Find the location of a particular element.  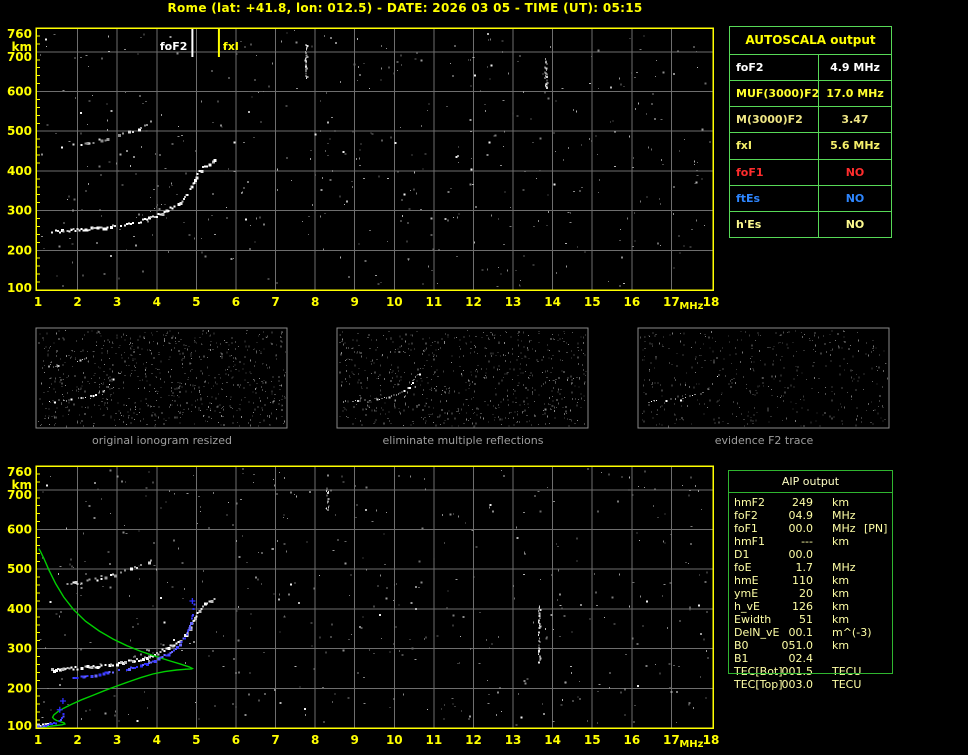

panel-border is located at coordinates (161, 378).